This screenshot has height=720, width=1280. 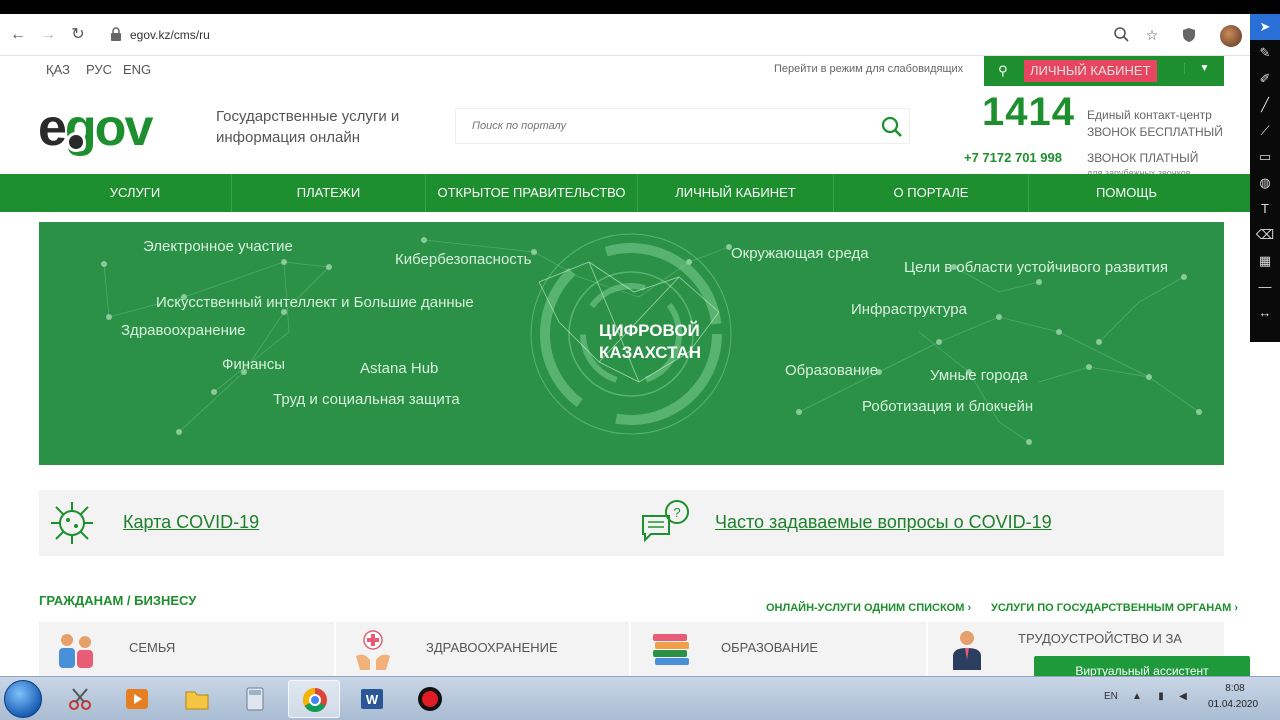 I want to click on eraser-tool-icon: ⌫, so click(x=1265, y=235).